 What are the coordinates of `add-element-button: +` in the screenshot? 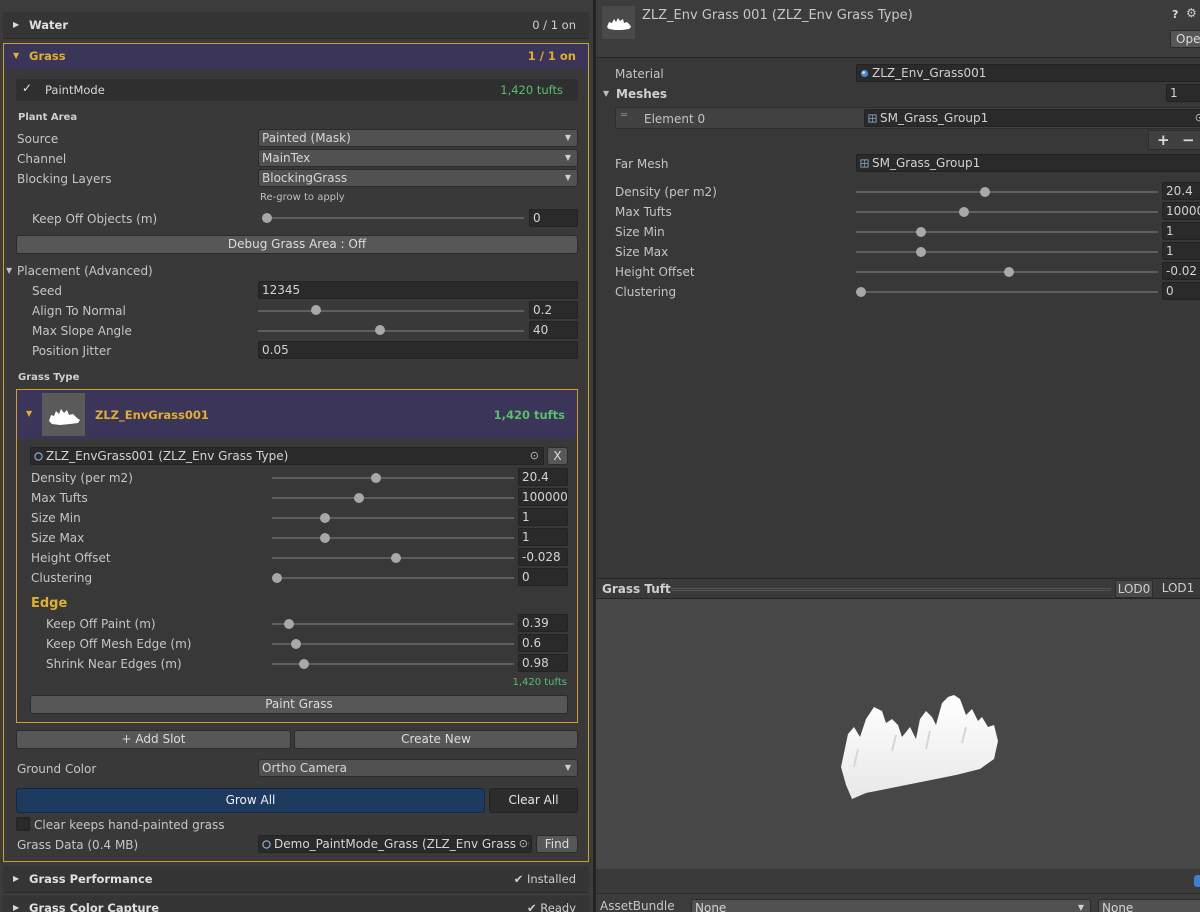 It's located at (1163, 140).